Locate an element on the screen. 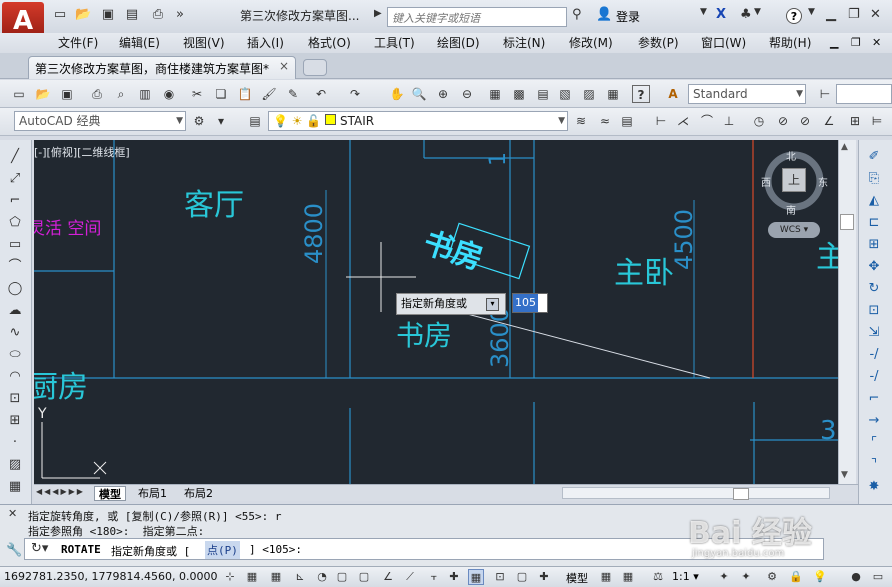  zoom-window-icon: ⊕ is located at coordinates (443, 94).